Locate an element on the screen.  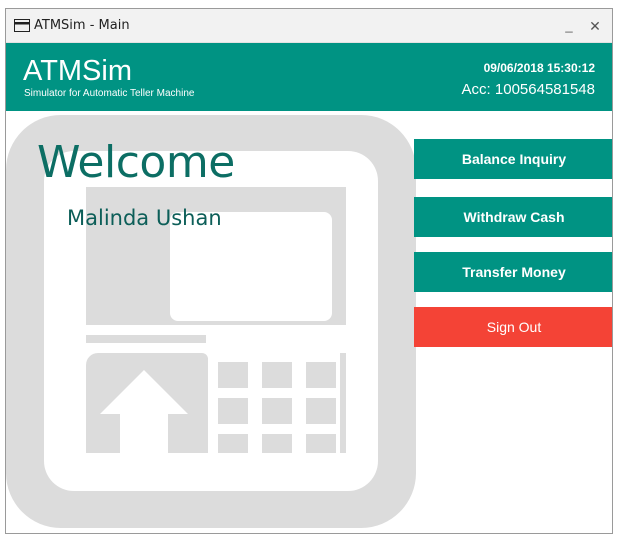
close-button: ✕ is located at coordinates (595, 26).